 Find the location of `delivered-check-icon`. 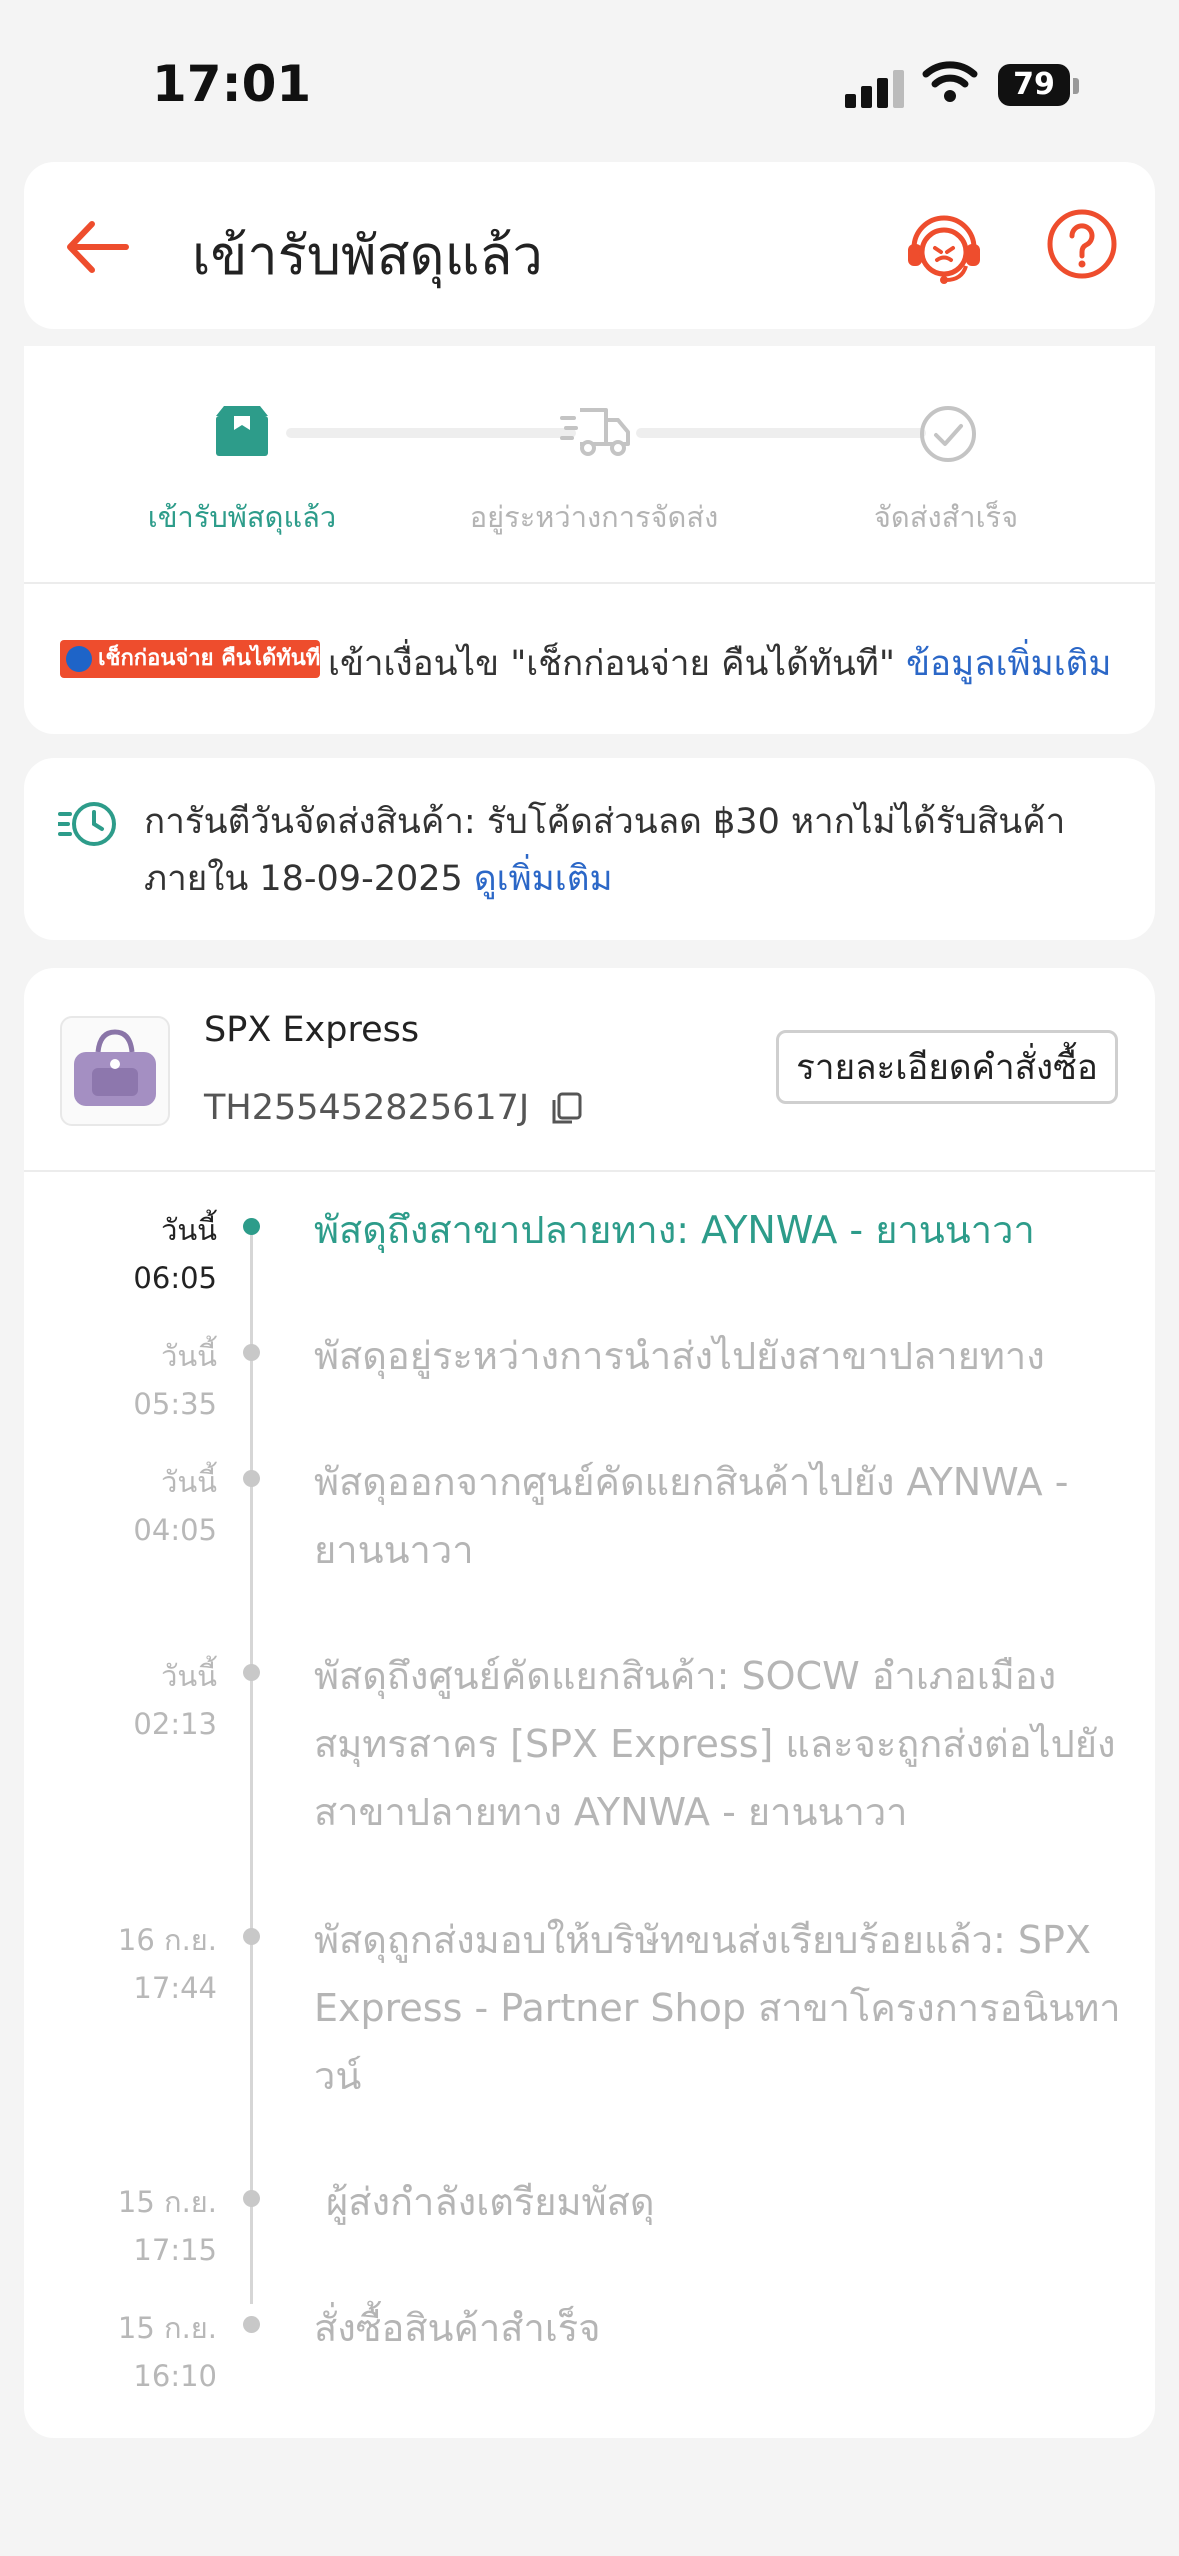

delivered-check-icon is located at coordinates (948, 434).